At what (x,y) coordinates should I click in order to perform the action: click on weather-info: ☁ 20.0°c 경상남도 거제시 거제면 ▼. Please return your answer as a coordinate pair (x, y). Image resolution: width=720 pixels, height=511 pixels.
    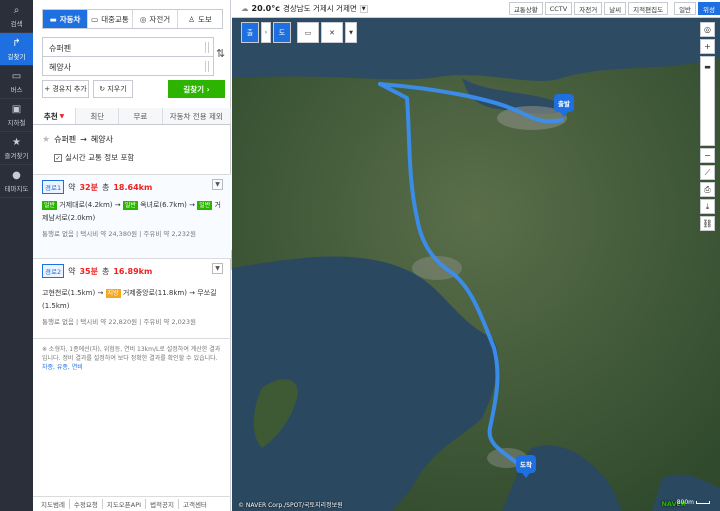
    Looking at the image, I should click on (304, 8).